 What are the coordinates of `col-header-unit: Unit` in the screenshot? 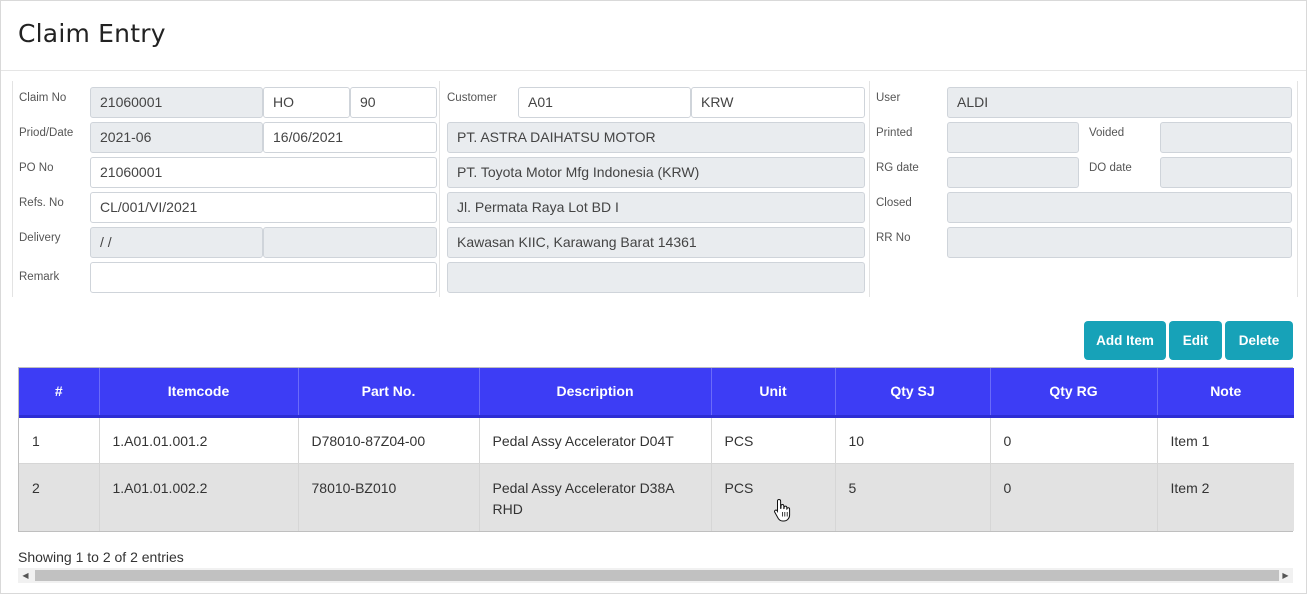 It's located at (773, 393).